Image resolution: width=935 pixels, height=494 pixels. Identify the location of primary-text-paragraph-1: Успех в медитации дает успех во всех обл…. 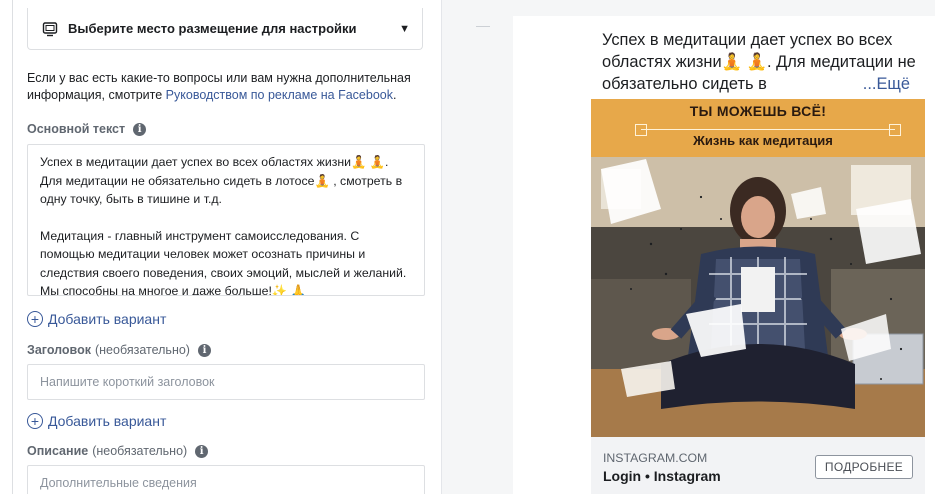
(223, 180).